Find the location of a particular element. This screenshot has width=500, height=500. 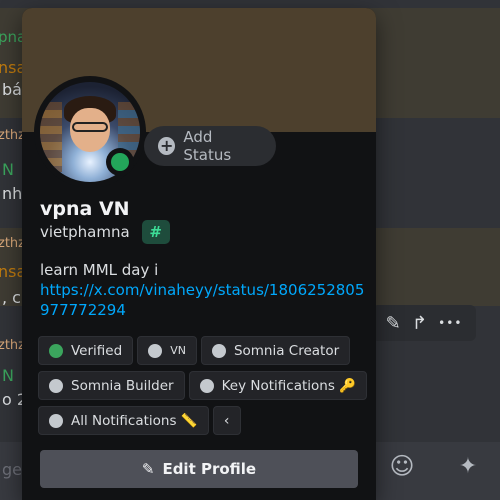

chat-fragment: nh is located at coordinates (12, 193).